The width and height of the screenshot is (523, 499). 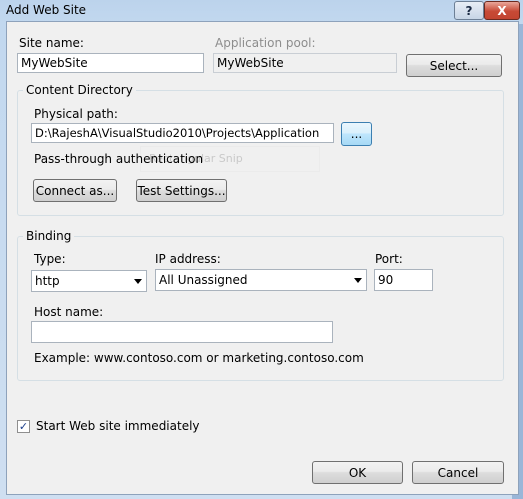 What do you see at coordinates (389, 259) in the screenshot?
I see `port-label: Port:` at bounding box center [389, 259].